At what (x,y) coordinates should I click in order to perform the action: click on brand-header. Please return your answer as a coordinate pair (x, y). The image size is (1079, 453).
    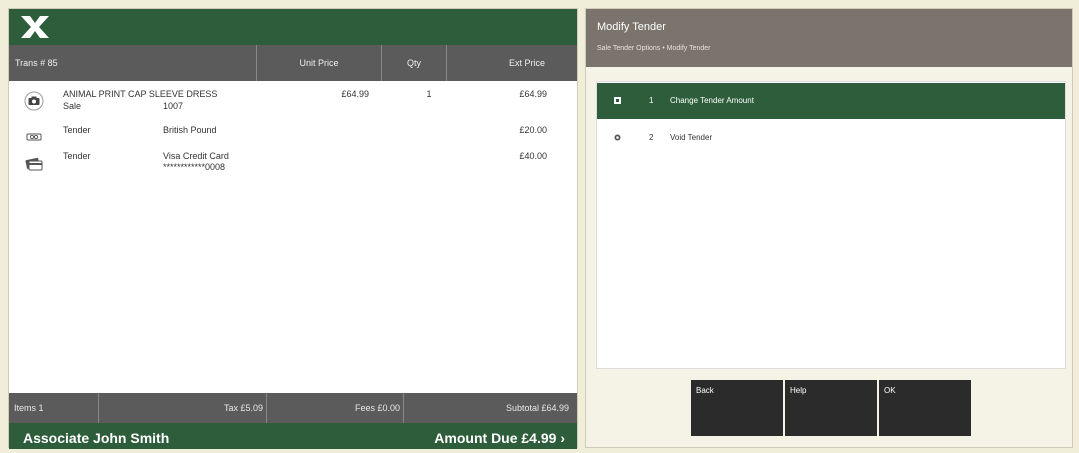
    Looking at the image, I should click on (293, 27).